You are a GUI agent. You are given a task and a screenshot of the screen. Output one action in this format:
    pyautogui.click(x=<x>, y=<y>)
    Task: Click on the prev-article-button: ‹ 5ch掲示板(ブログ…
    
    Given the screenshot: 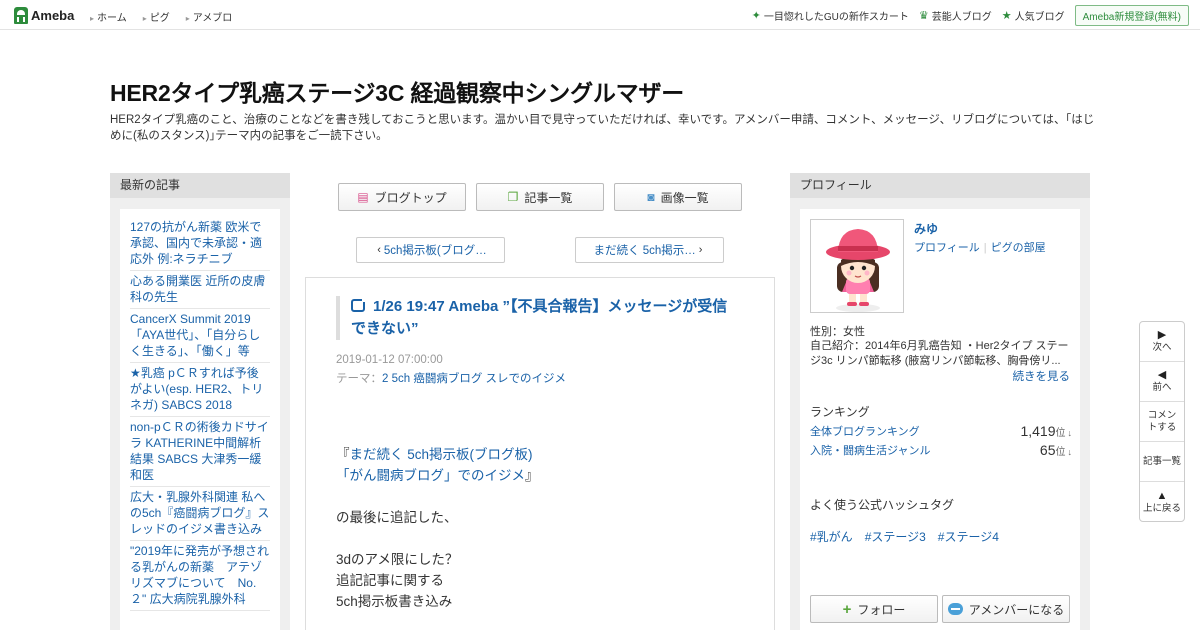 What is the action you would take?
    pyautogui.click(x=430, y=250)
    